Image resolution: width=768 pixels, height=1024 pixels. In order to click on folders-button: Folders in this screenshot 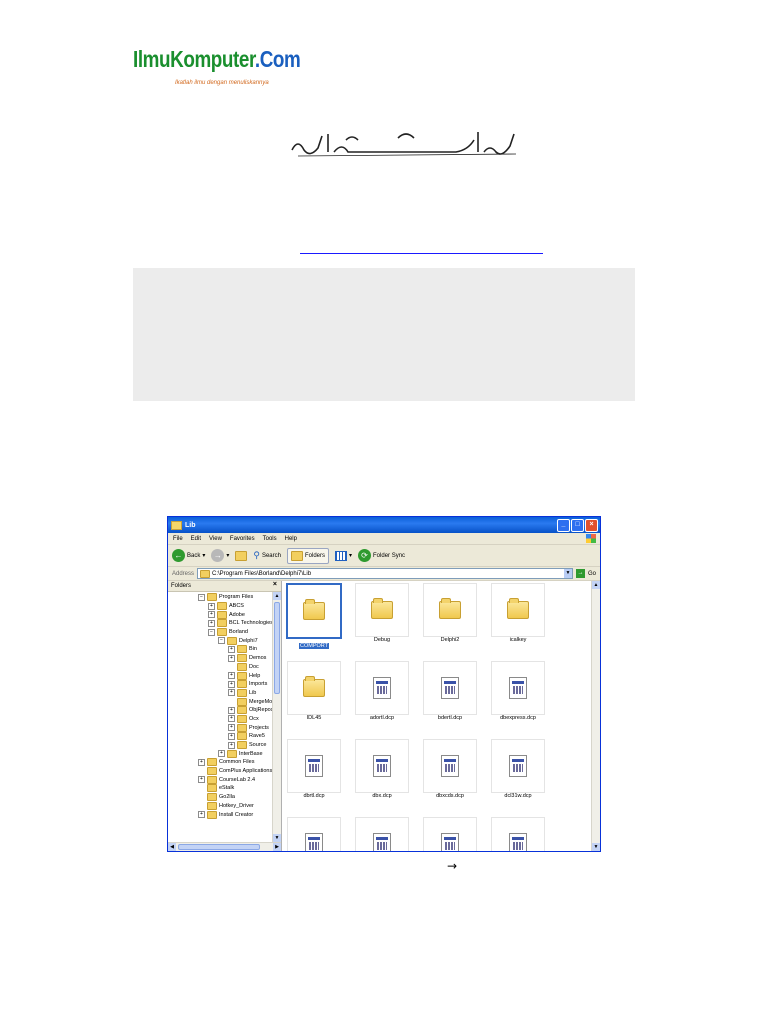, I will do `click(307, 555)`.